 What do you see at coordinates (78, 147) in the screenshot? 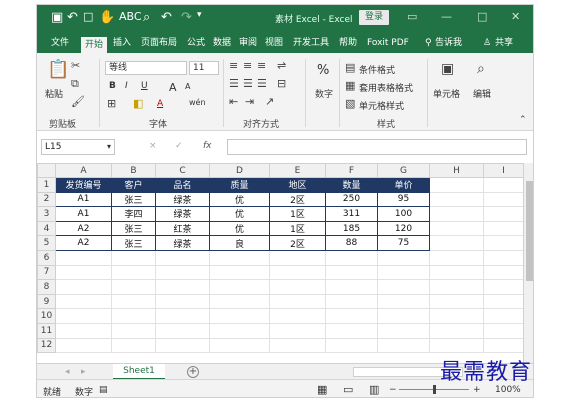
I see `name-box: L15` at bounding box center [78, 147].